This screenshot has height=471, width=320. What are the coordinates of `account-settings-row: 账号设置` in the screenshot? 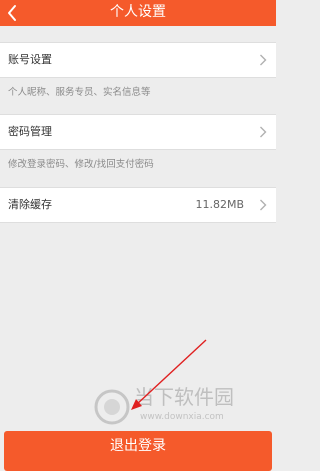 It's located at (138, 60).